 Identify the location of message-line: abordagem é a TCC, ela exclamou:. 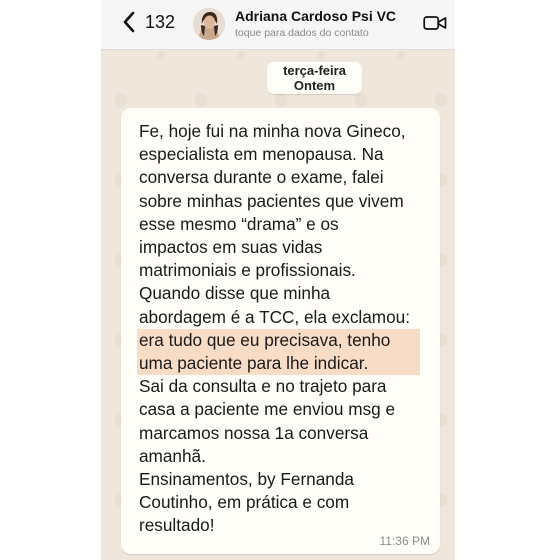
(275, 316).